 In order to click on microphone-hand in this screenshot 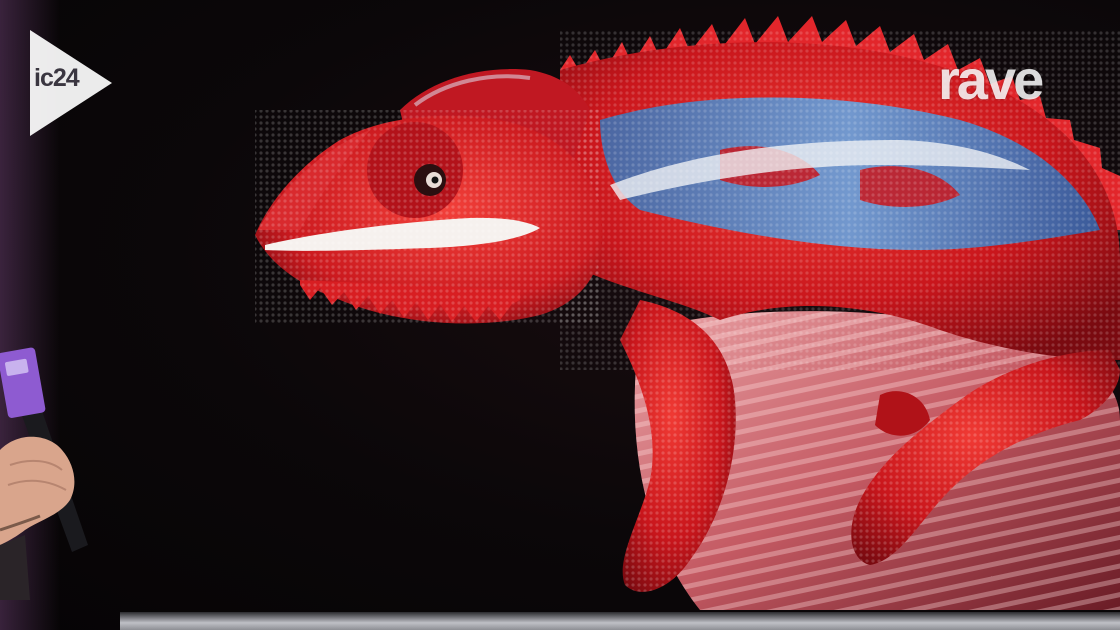, I will do `click(44, 473)`.